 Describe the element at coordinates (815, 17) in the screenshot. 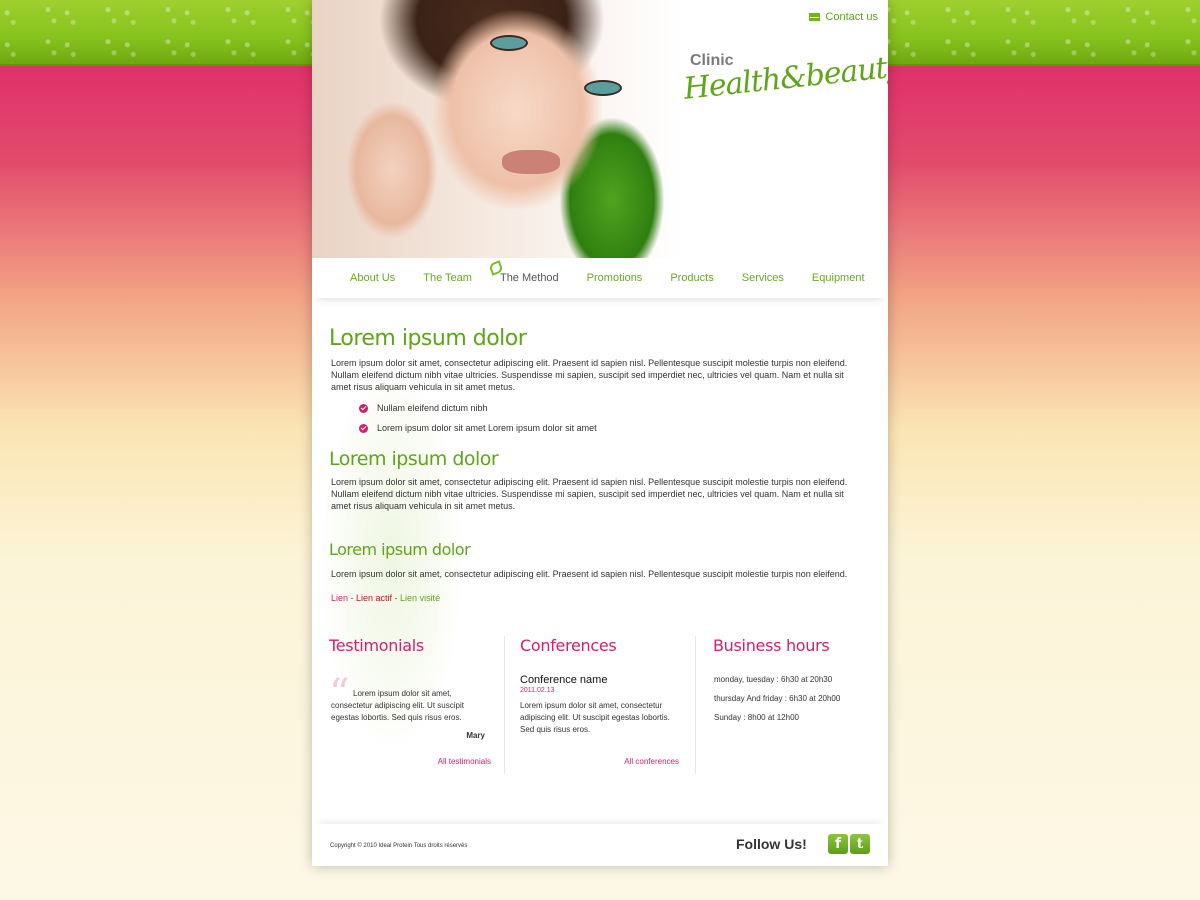

I see `mail-icon` at that location.